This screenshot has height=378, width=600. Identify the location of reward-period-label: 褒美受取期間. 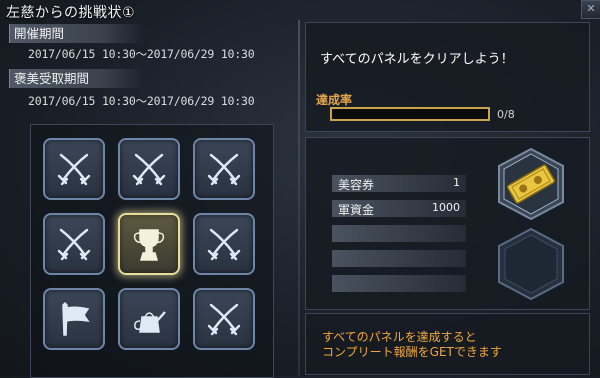
(76, 78).